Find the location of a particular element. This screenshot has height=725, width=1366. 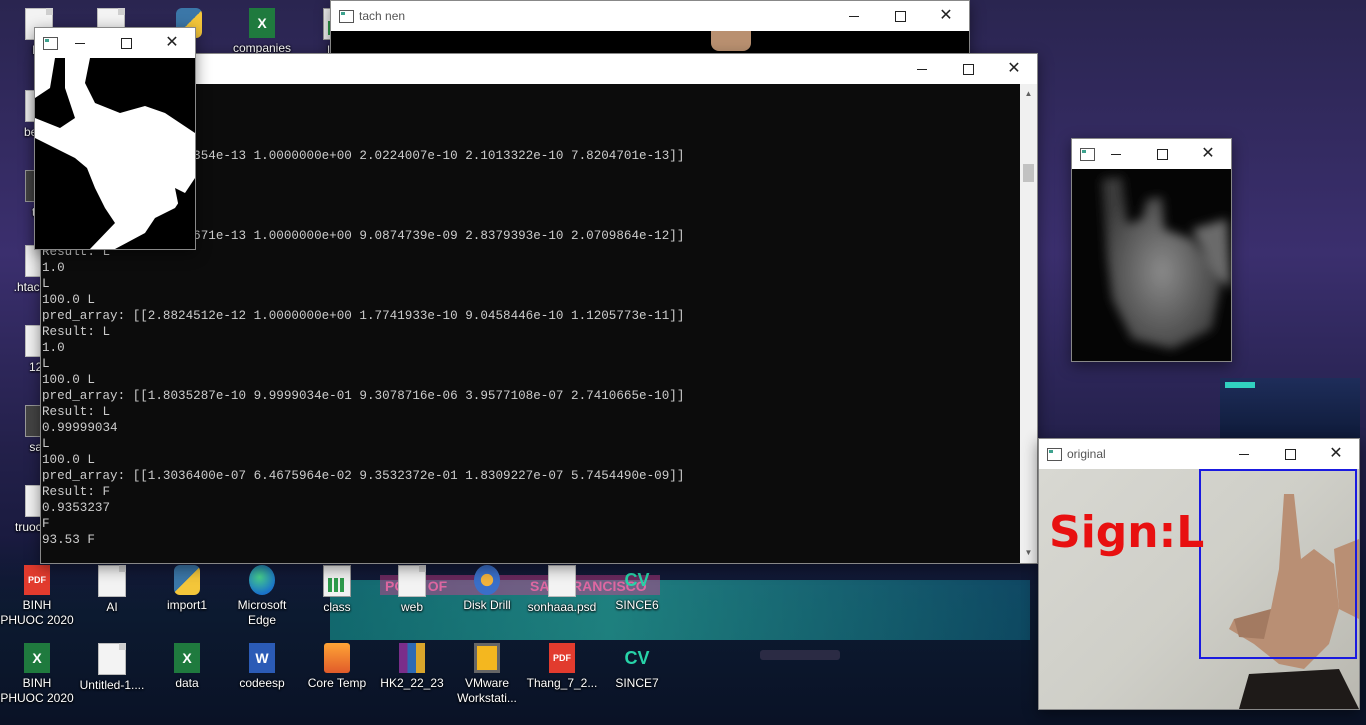

desktop-icon-label: web is located at coordinates (411, 607).